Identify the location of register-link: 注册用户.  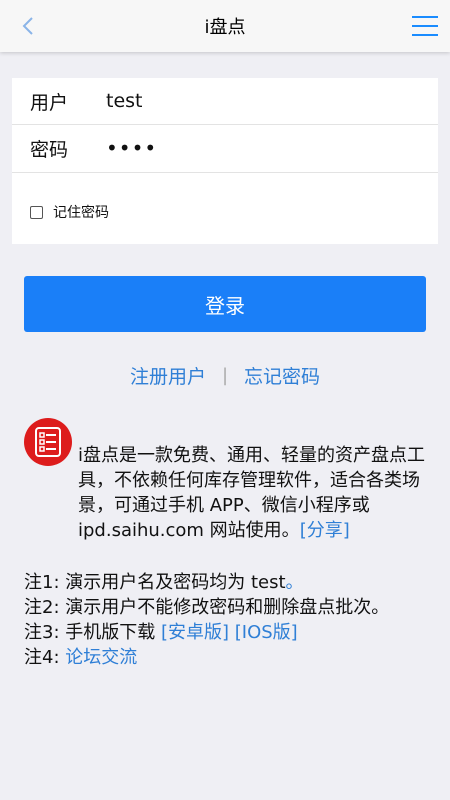
(168, 375).